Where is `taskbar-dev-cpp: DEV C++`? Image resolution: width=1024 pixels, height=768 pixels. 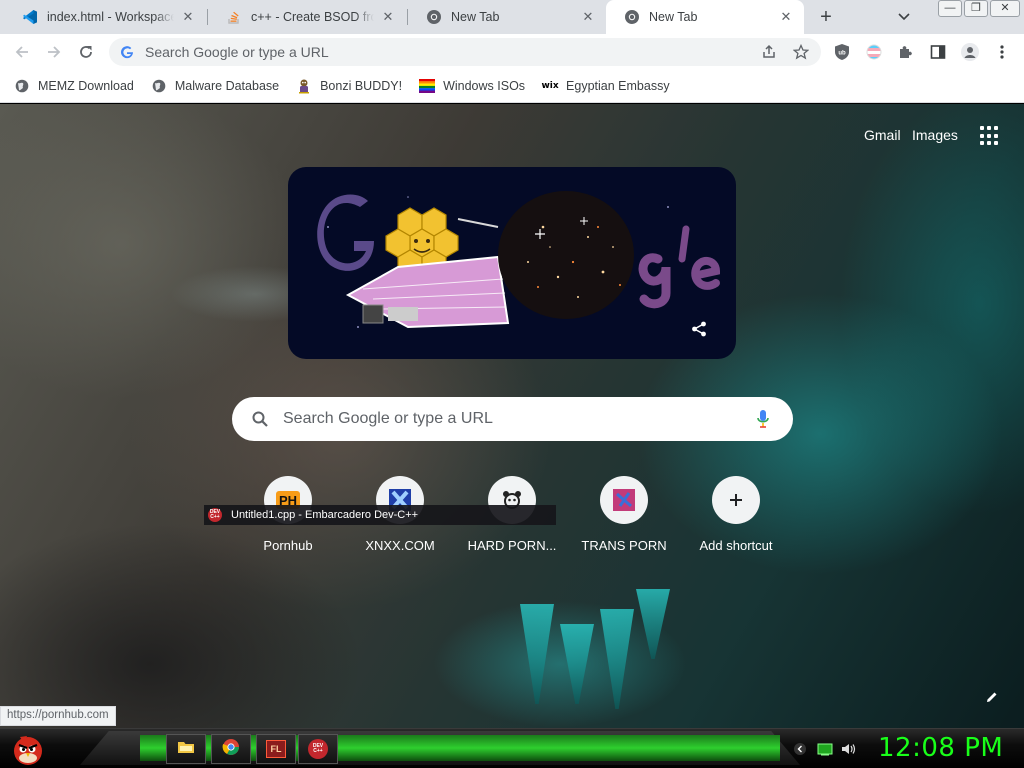
taskbar-dev-cpp: DEV C++ is located at coordinates (318, 749).